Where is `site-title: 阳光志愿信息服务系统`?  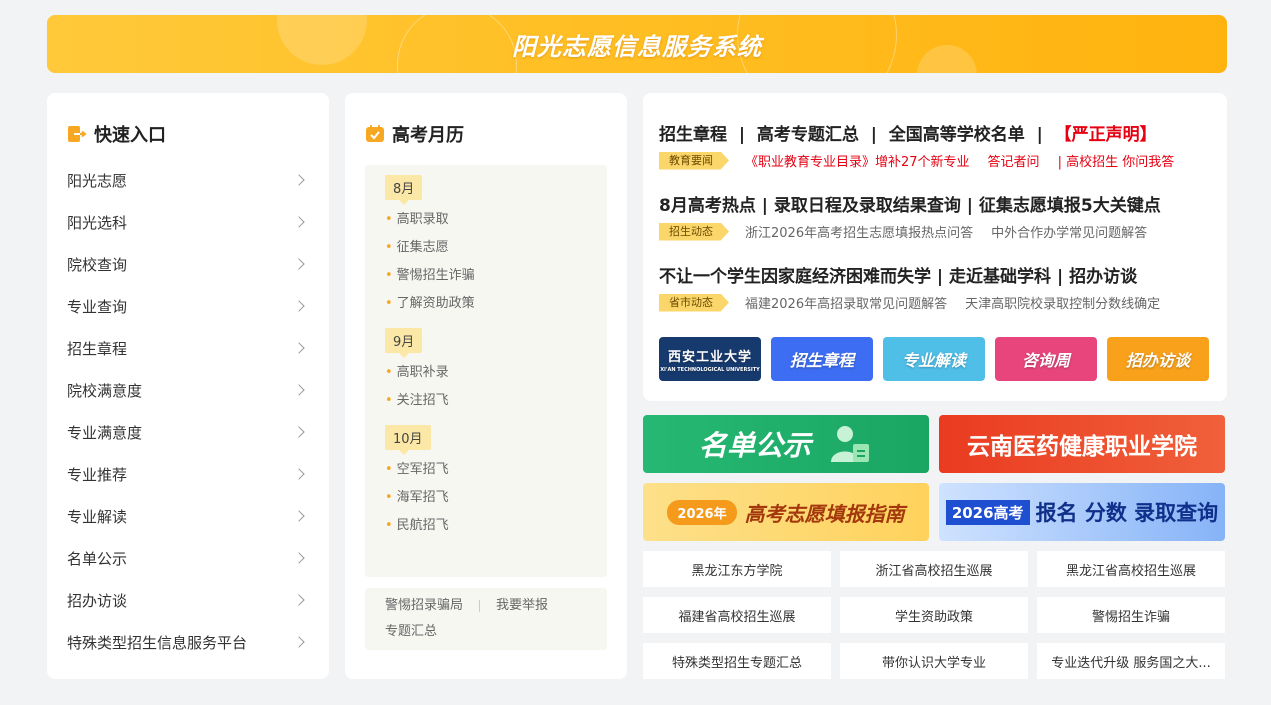
site-title: 阳光志愿信息服务系统 is located at coordinates (637, 47).